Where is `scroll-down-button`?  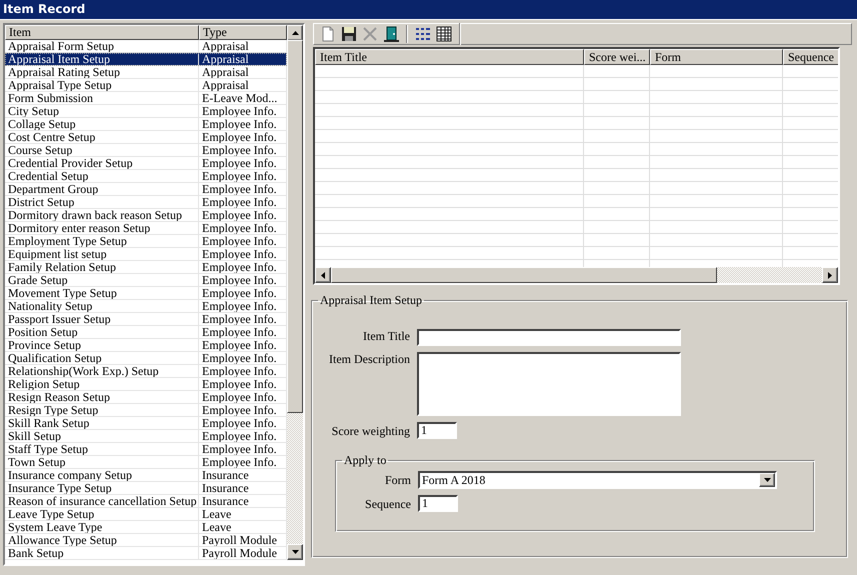 scroll-down-button is located at coordinates (295, 552).